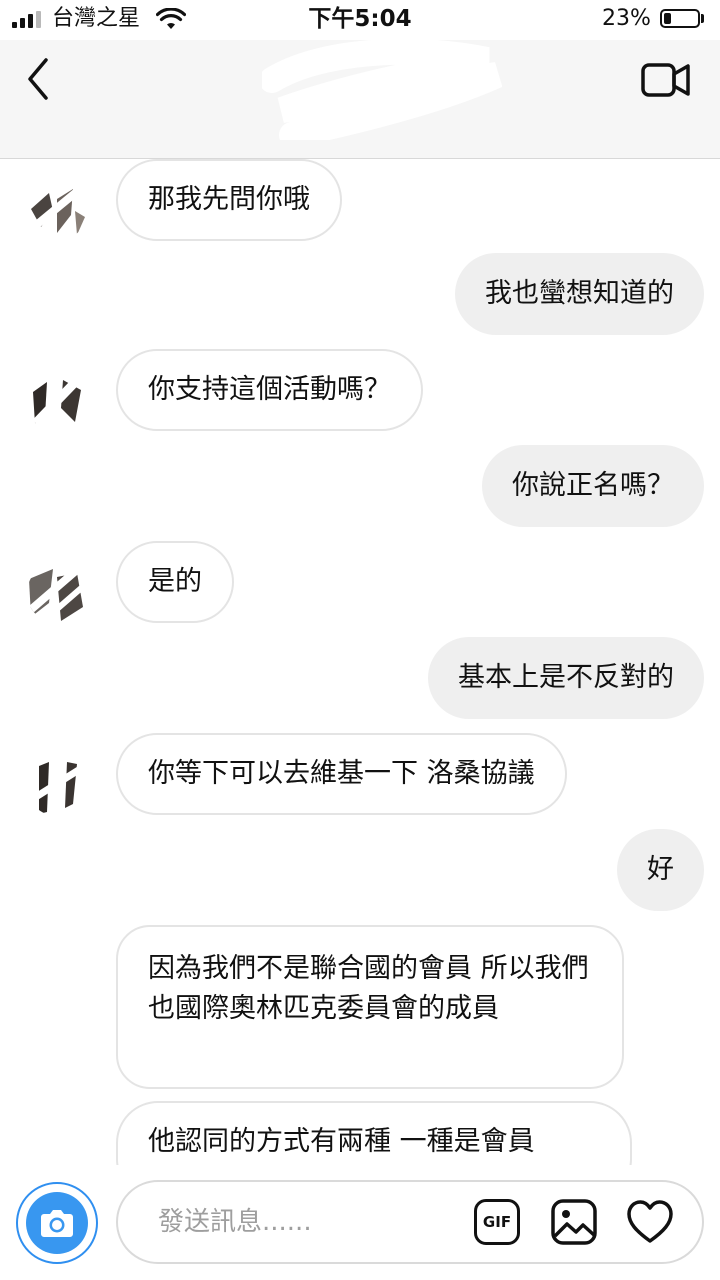 This screenshot has width=720, height=1280. I want to click on battery-level-fill, so click(667, 18).